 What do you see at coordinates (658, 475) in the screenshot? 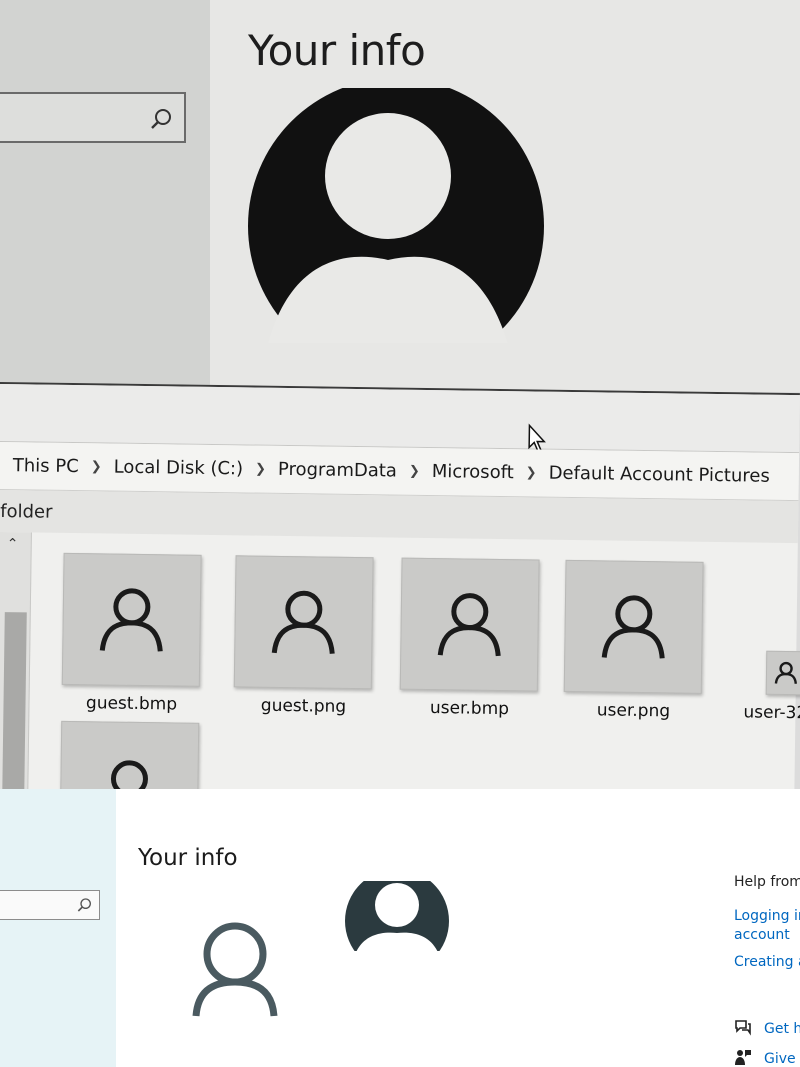
I see `breadcrumb-default-account-pictures: Default Account Pictures` at bounding box center [658, 475].